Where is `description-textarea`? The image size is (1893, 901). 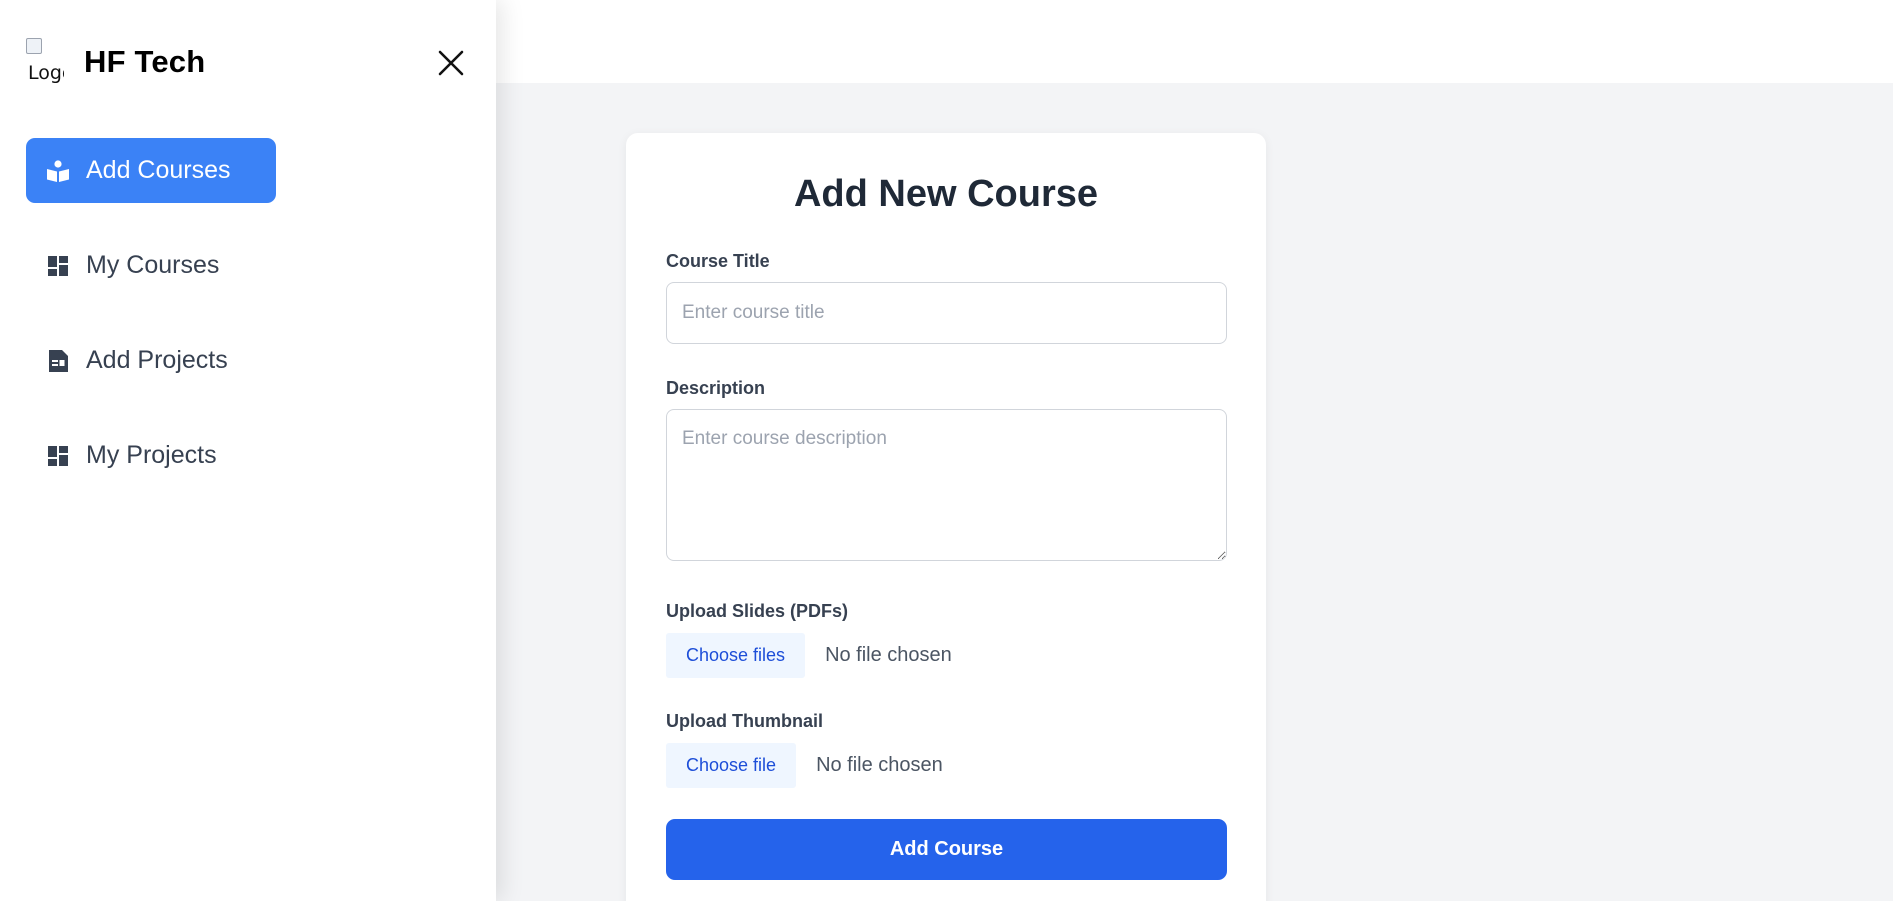
description-textarea is located at coordinates (946, 485).